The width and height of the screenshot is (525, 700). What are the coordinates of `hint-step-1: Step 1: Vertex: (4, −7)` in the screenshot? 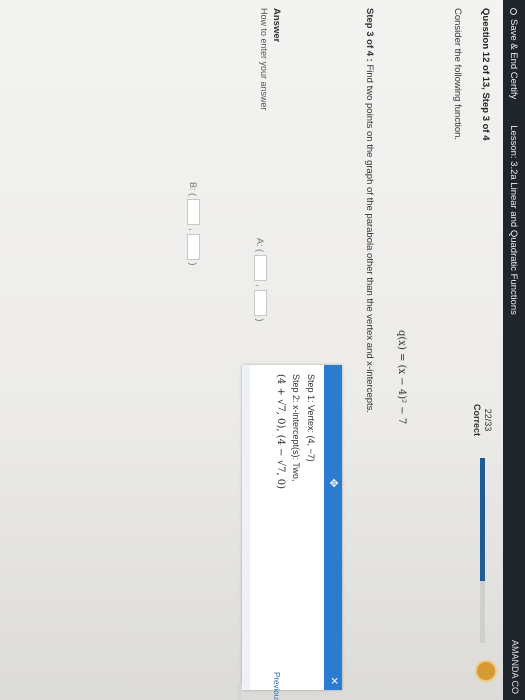 It's located at (311, 418).